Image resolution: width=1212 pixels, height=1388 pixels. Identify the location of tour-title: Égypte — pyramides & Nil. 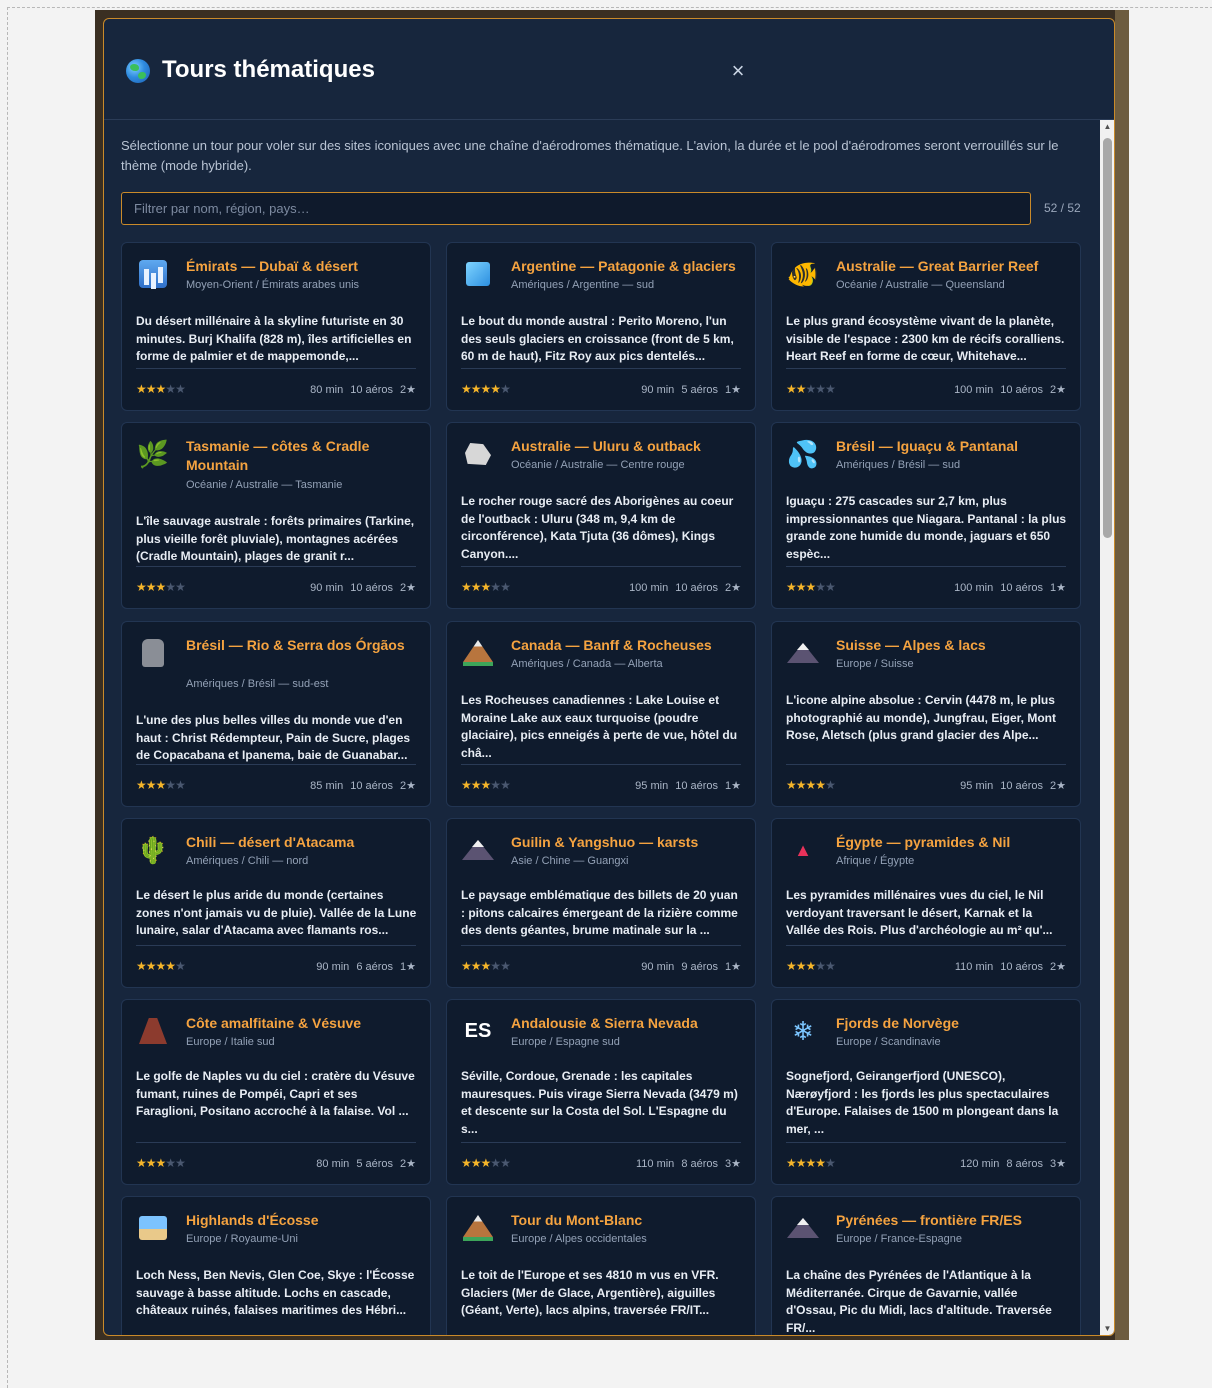
(923, 842).